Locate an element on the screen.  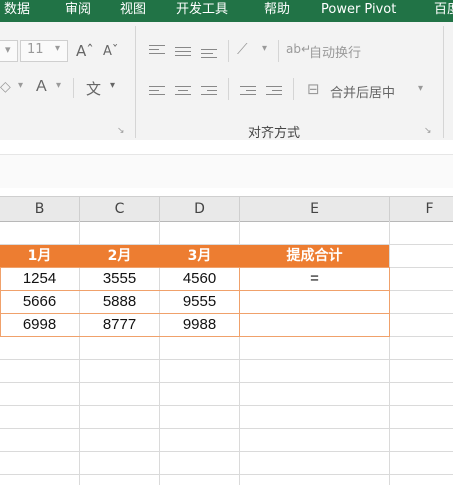
ribbon-bottom-gap is located at coordinates (226, 147).